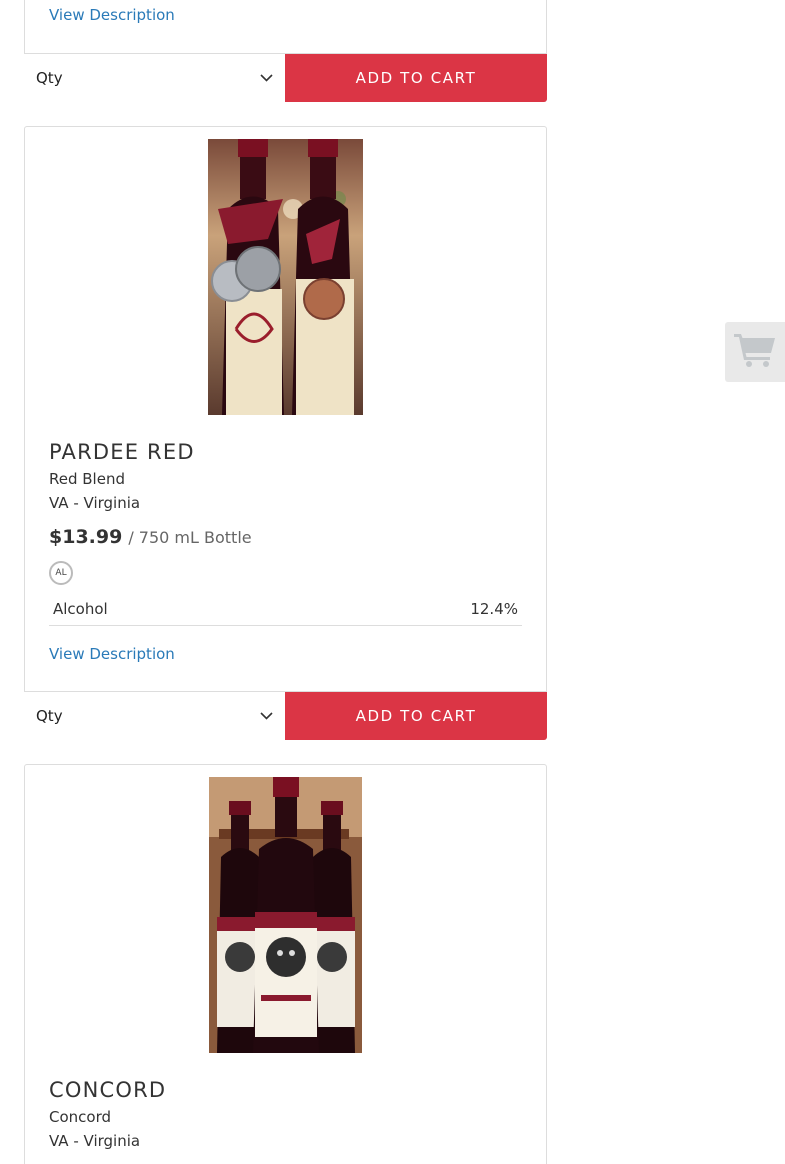 This screenshot has height=1164, width=785. I want to click on product-unit: / 750 mL Bottle, so click(190, 537).